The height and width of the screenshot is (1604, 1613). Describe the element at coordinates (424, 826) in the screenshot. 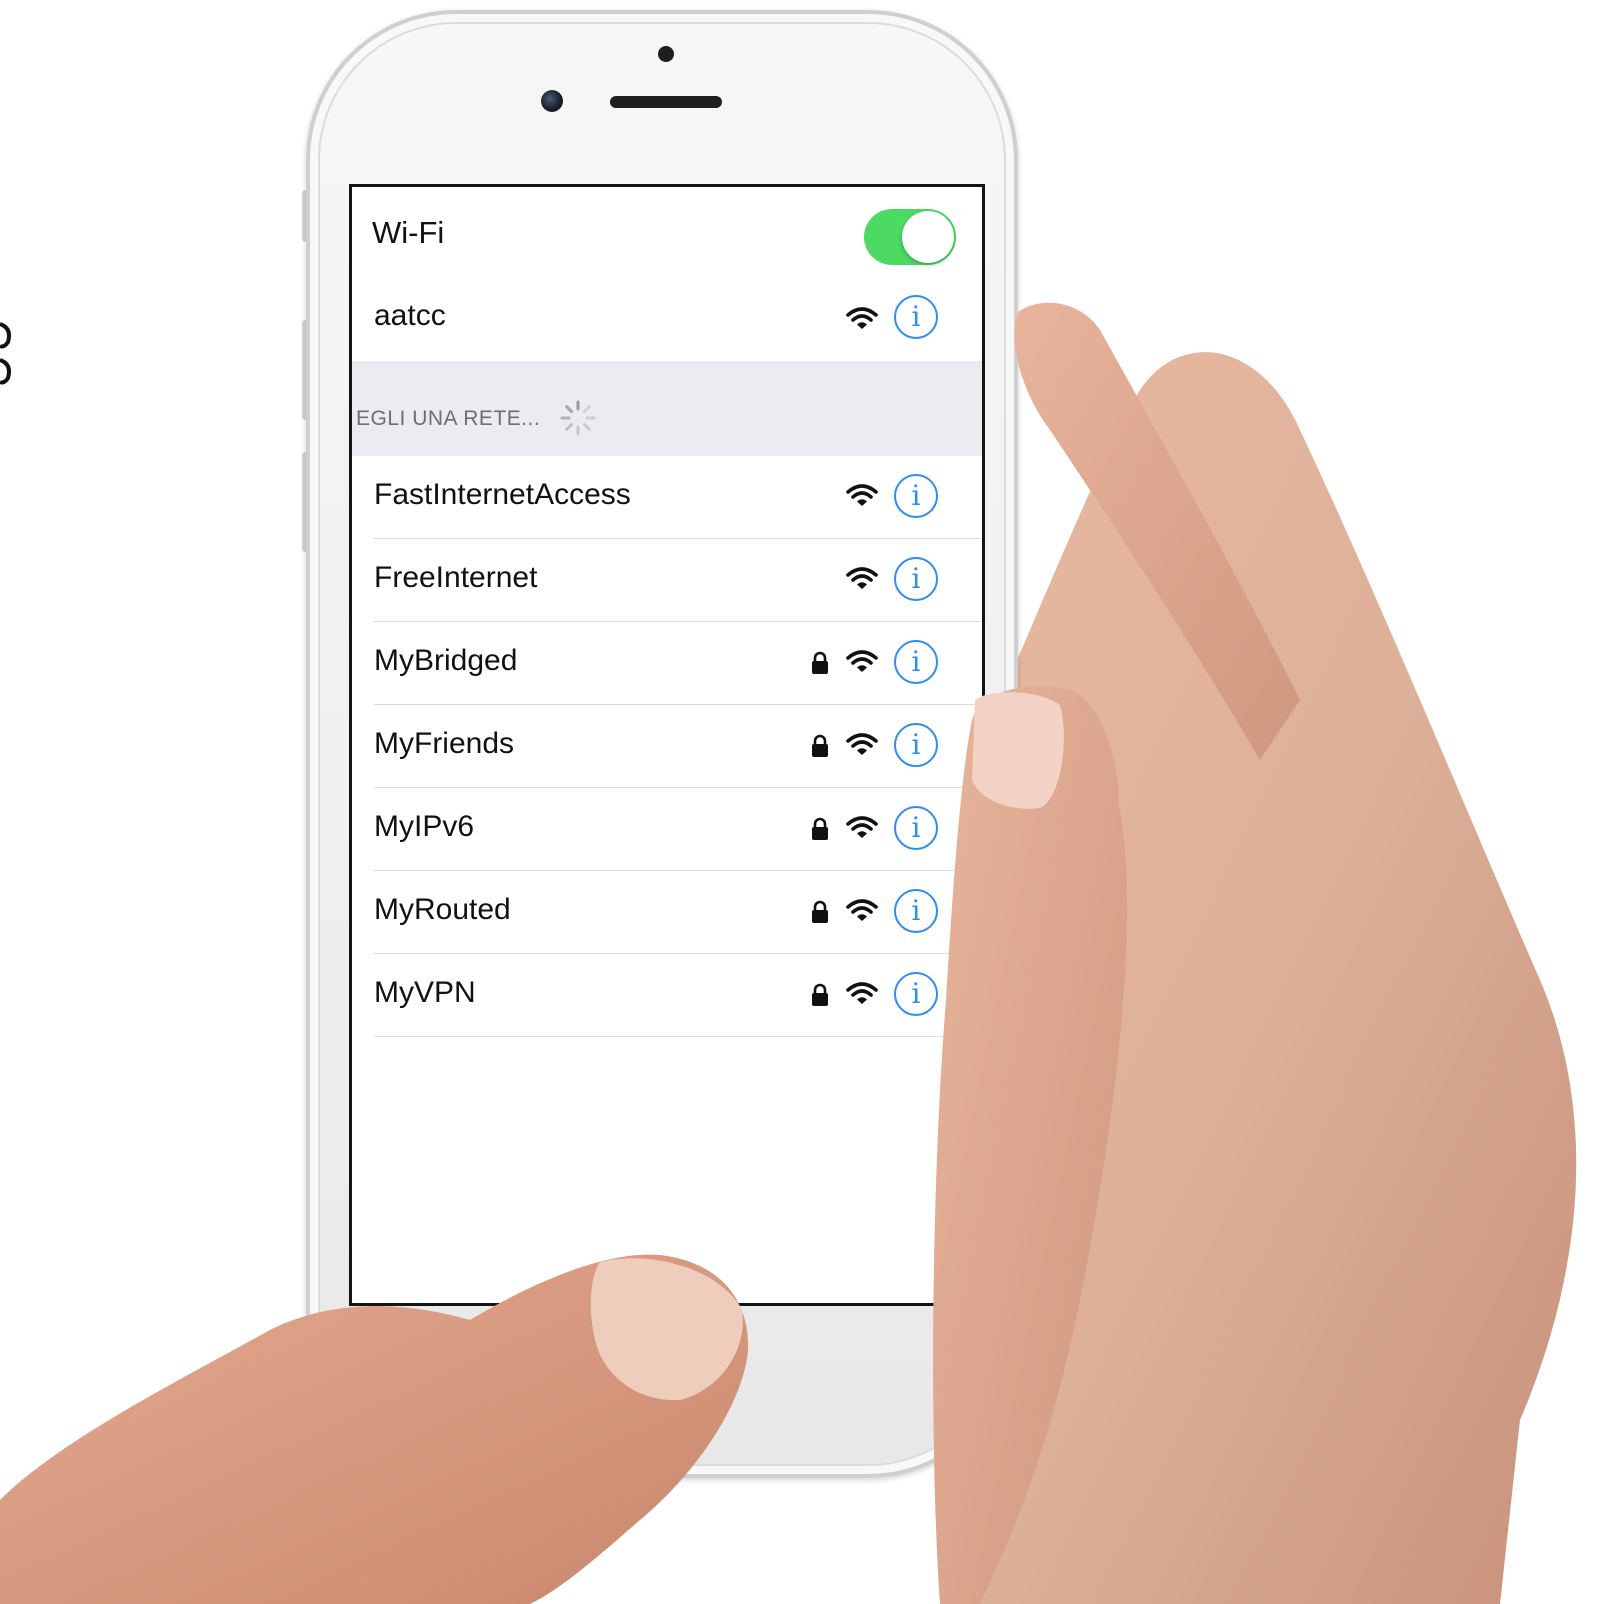

I see `network-name: MyIPv6` at that location.